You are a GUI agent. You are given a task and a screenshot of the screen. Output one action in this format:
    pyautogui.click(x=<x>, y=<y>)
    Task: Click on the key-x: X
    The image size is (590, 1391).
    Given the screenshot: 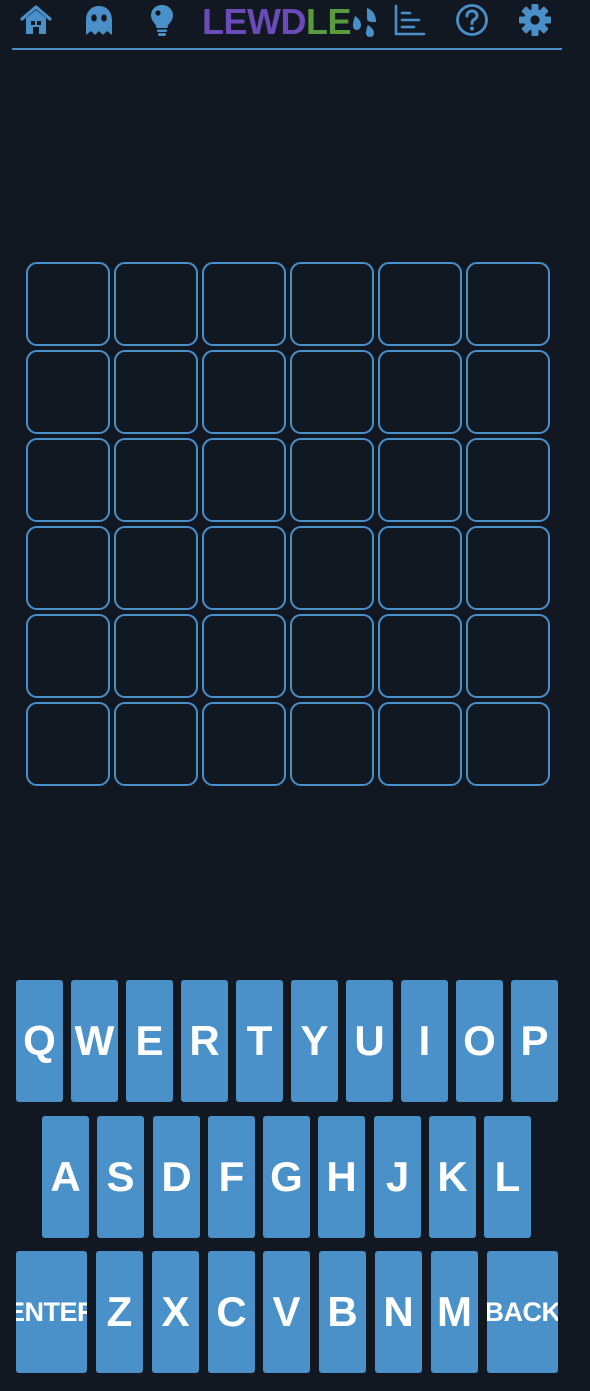 What is the action you would take?
    pyautogui.click(x=175, y=1312)
    